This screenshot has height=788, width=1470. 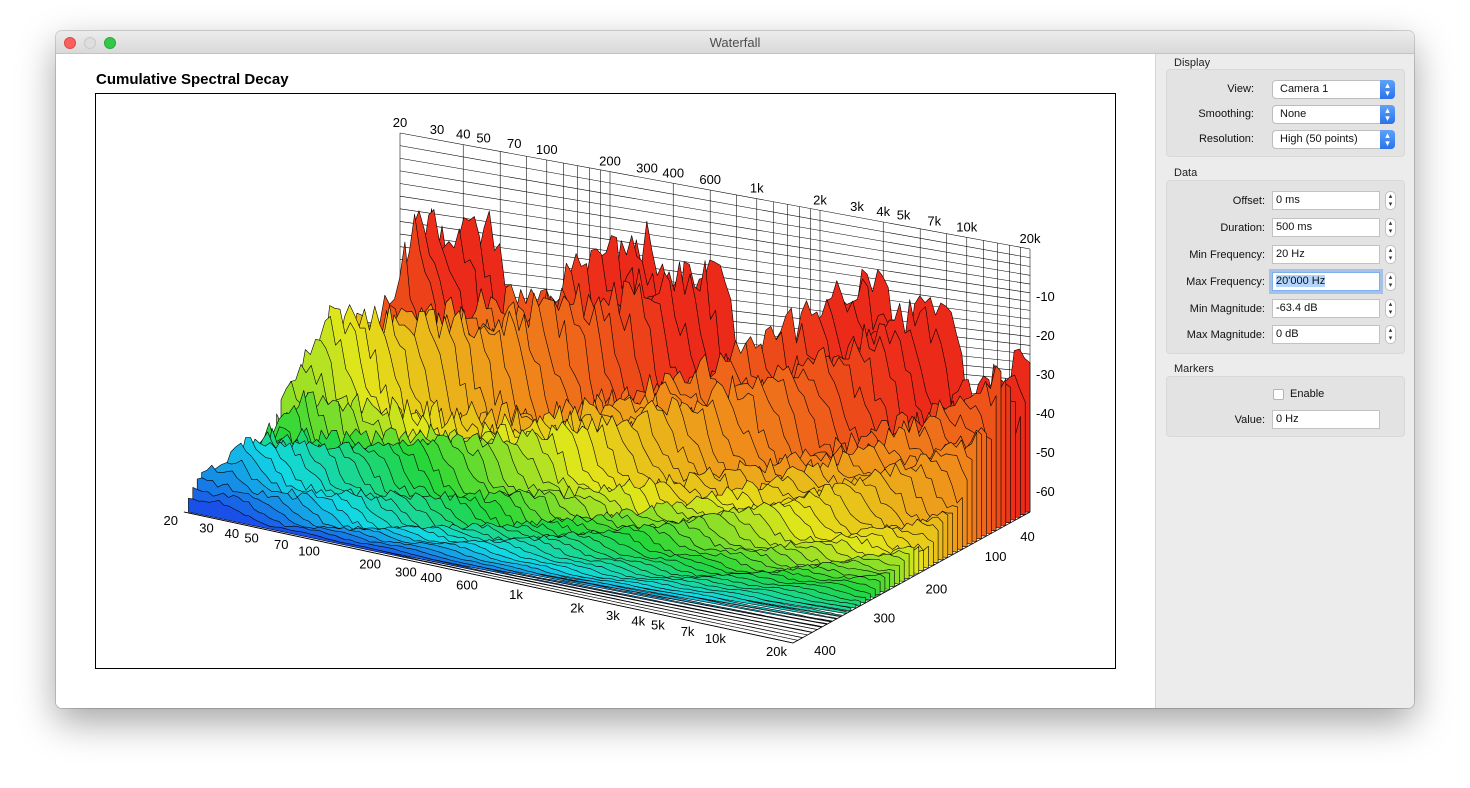 I want to click on max-magnitude-field: 0 dB, so click(x=1326, y=334).